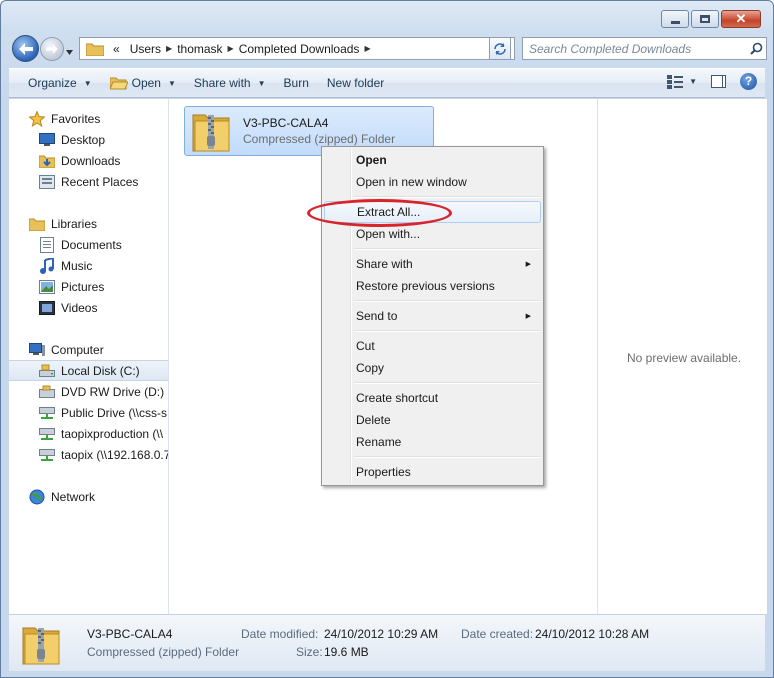 This screenshot has width=774, height=678. Describe the element at coordinates (47, 182) in the screenshot. I see `recent-places-icon` at that location.